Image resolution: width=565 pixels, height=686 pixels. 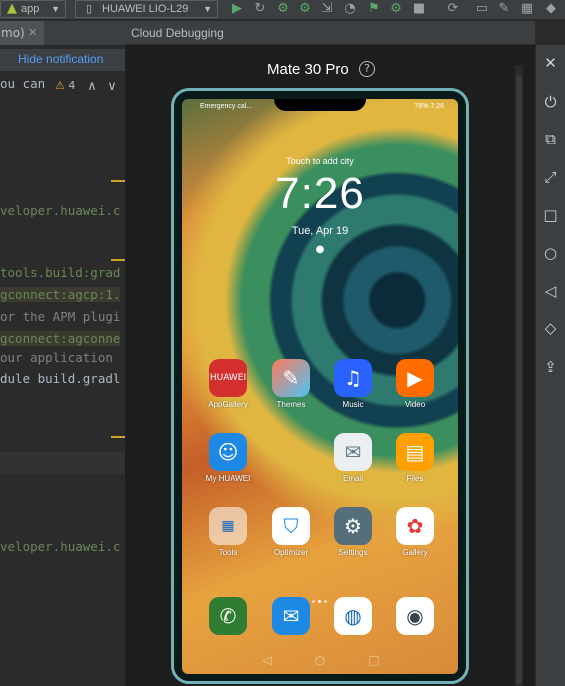 What do you see at coordinates (260, 9) in the screenshot?
I see `rerun-icon: ↻` at bounding box center [260, 9].